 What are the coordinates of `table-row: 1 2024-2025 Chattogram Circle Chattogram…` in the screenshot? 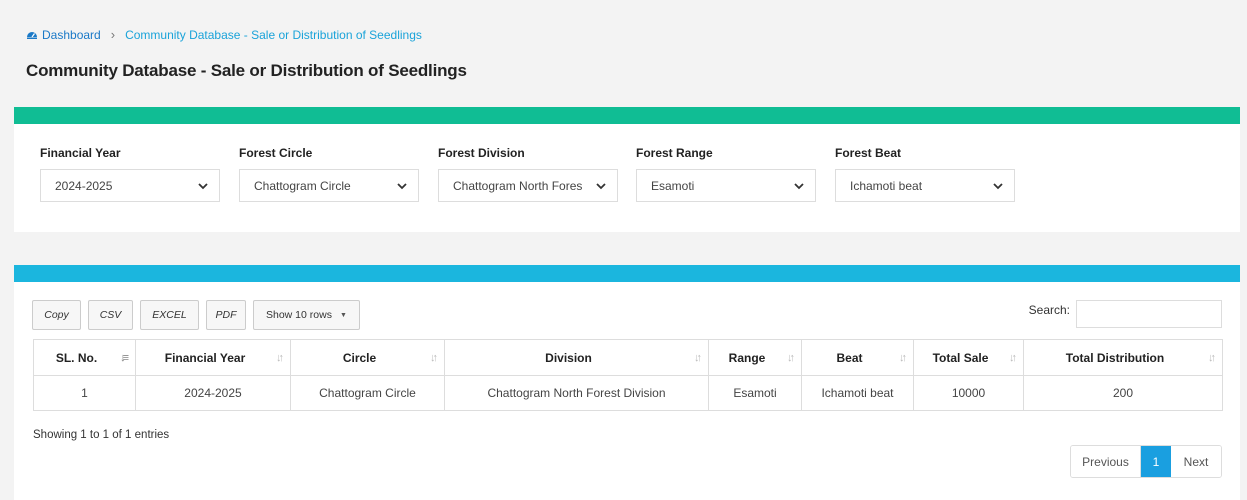 It's located at (628, 393).